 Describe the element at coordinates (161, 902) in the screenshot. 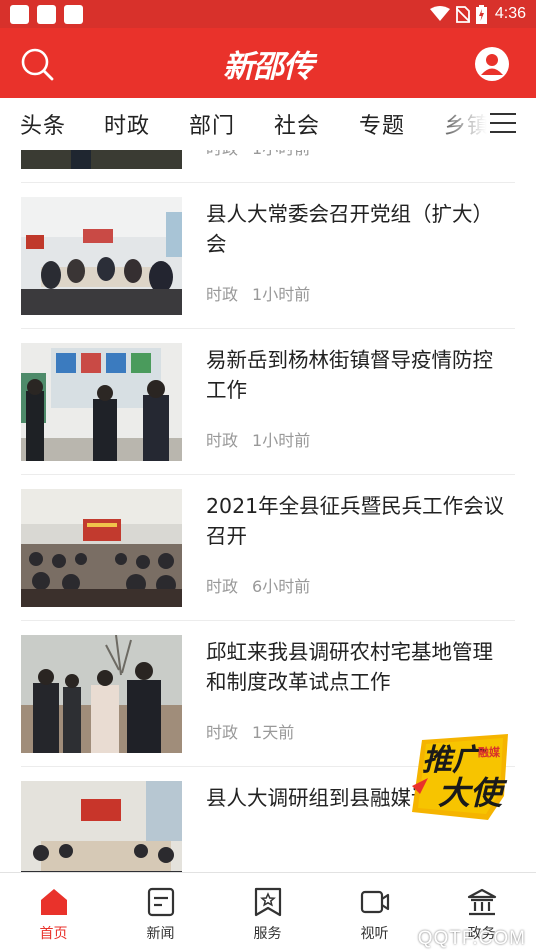

I see `news-icon` at that location.